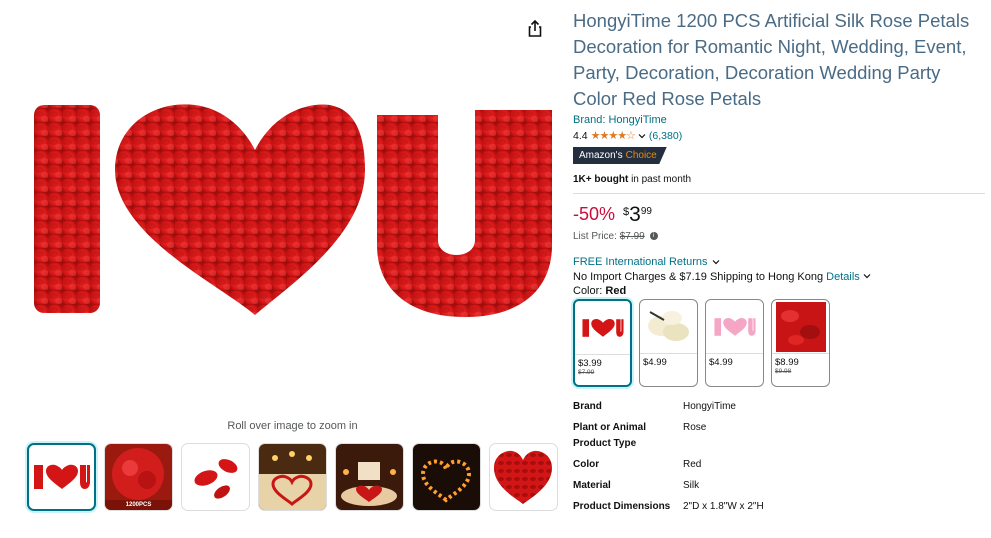 The image size is (991, 538). I want to click on spec-row: Product Dimensions 2"D x 1.8"W x 2"H, so click(779, 507).